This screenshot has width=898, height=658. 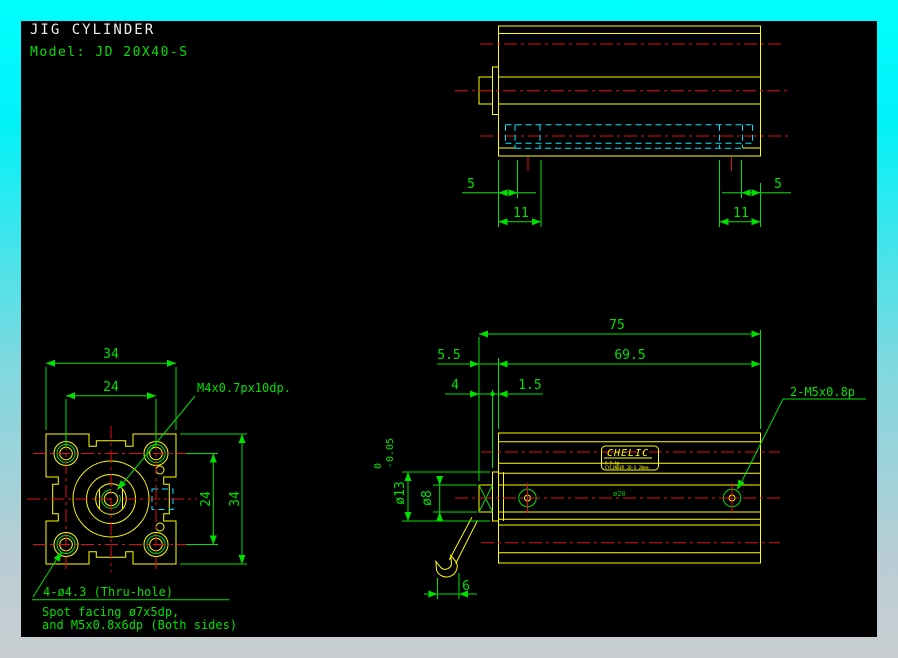 I want to click on dim-side-dia13-tol-lower: -0.05, so click(x=390, y=453).